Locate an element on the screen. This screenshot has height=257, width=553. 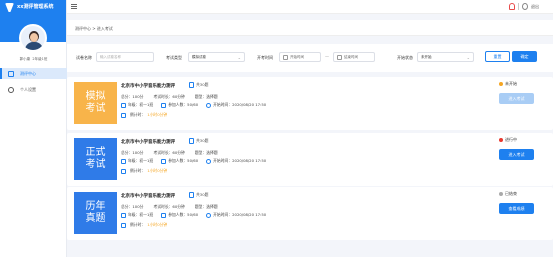
start-time-info: 开始时间：2020/08/20 17:50 is located at coordinates (236, 215).